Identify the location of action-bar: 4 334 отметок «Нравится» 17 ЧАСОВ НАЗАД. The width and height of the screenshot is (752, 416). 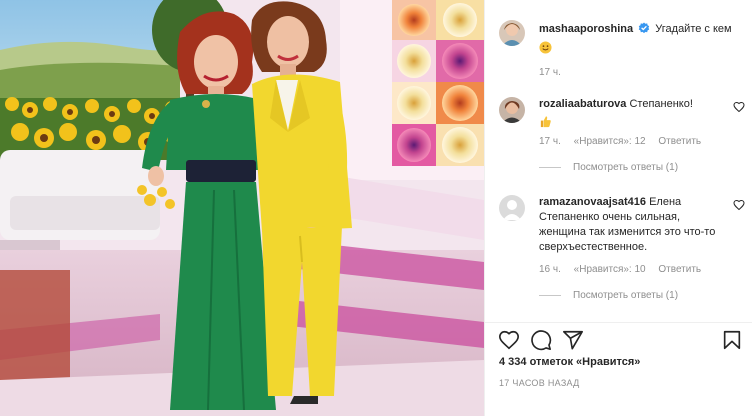
(618, 369).